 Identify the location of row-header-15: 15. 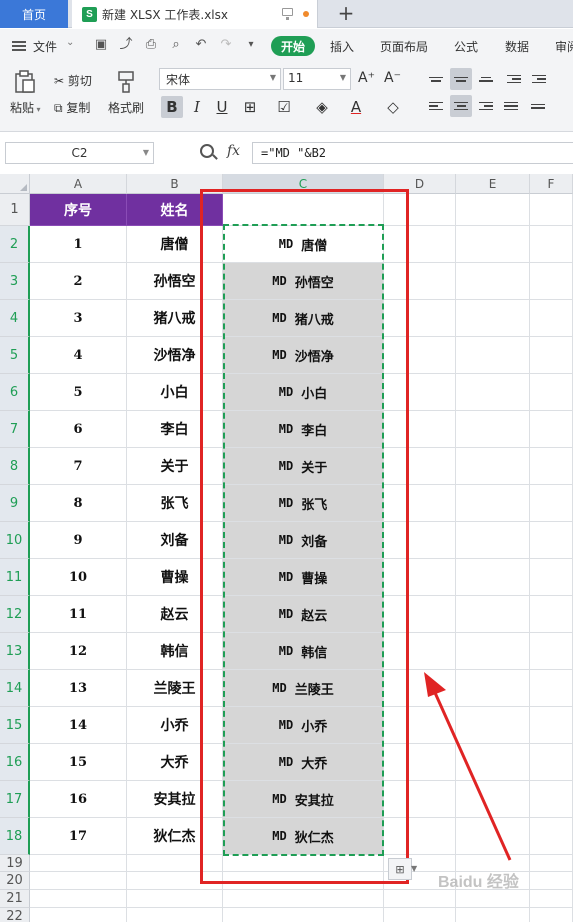
(15, 725).